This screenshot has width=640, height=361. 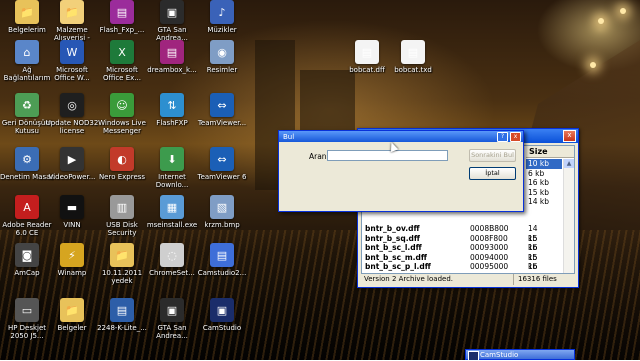 I want to click on desktop-icon: ☺ Windows Live Messenger, so click(x=122, y=114).